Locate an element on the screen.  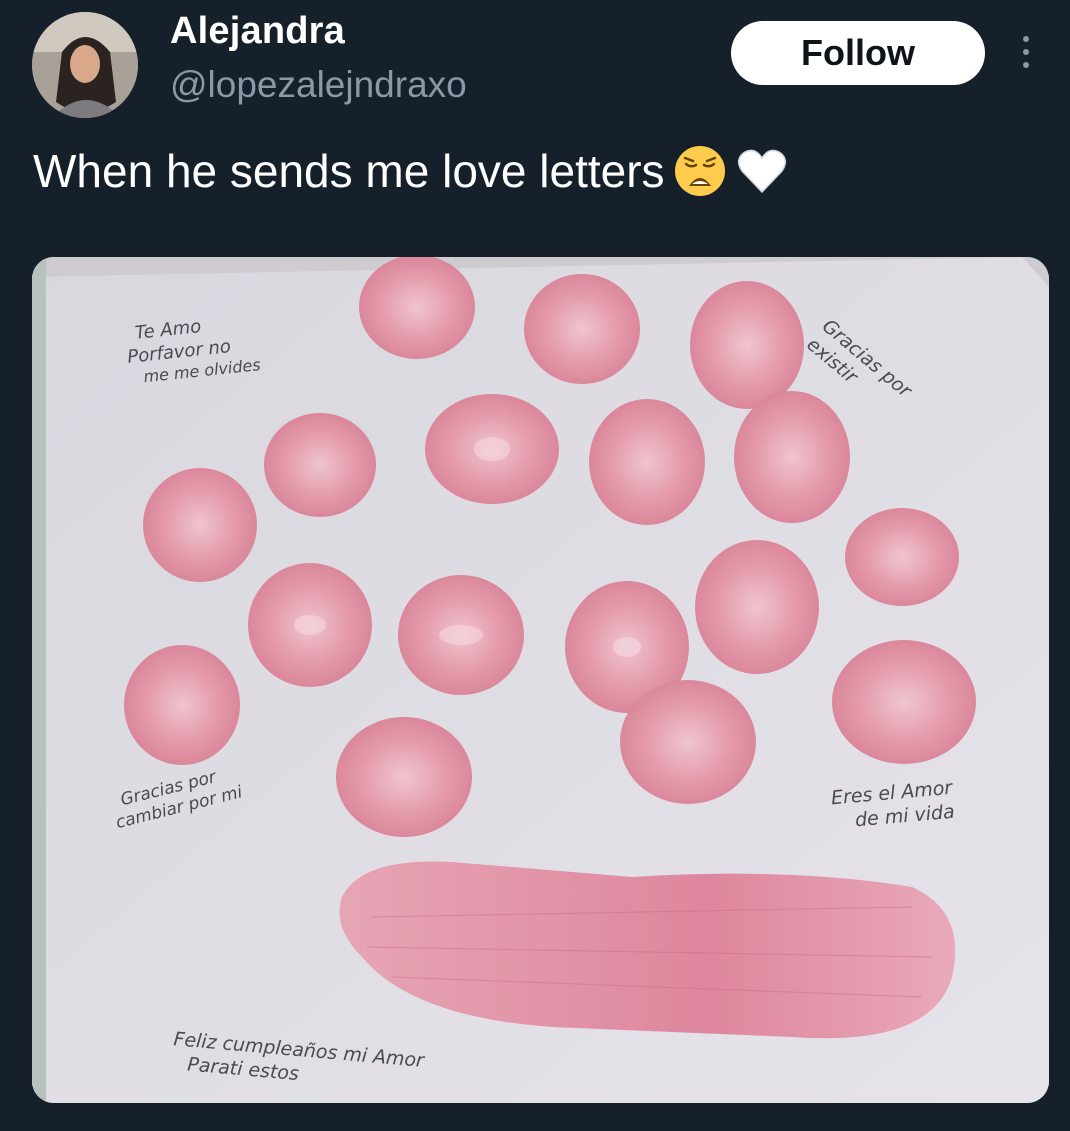
follow-button: Follow is located at coordinates (858, 53).